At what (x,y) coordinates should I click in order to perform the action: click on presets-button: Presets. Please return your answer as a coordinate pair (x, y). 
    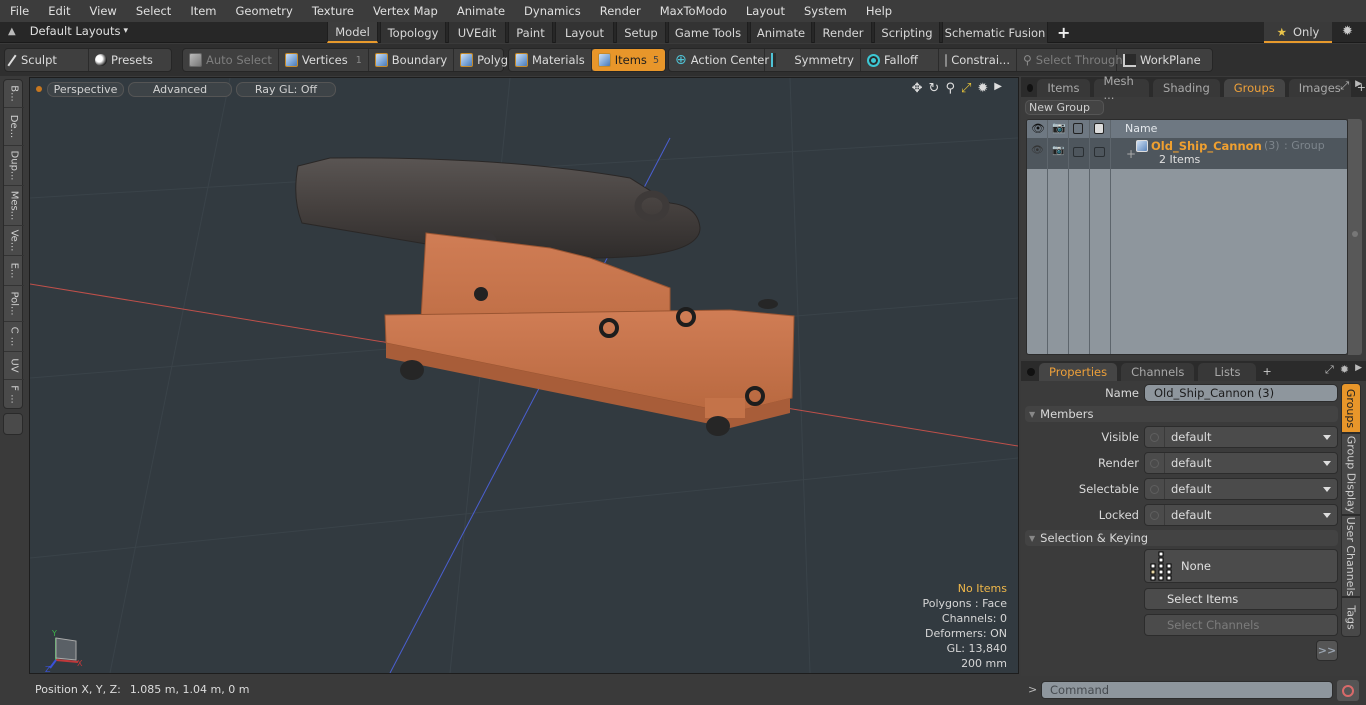
    Looking at the image, I should click on (124, 60).